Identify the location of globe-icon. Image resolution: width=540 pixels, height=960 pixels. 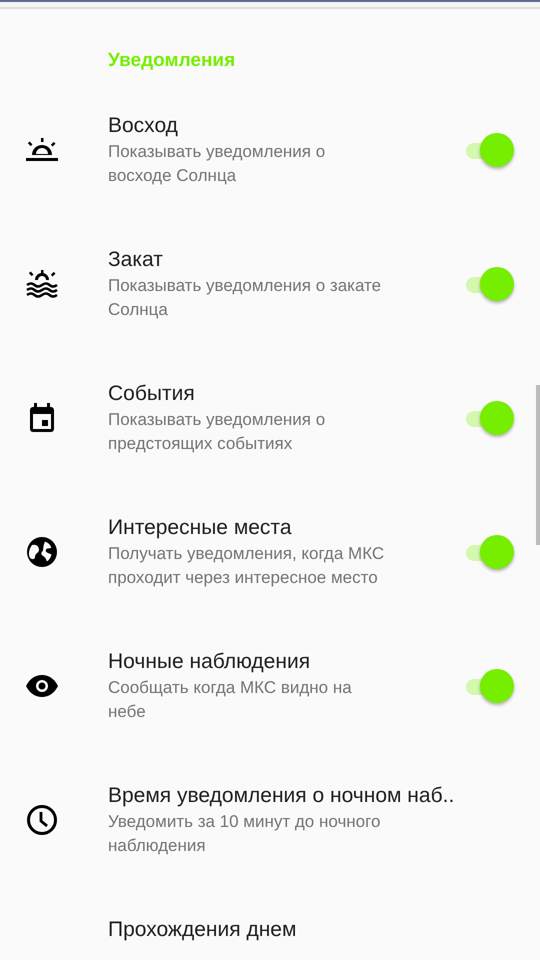
(42, 552).